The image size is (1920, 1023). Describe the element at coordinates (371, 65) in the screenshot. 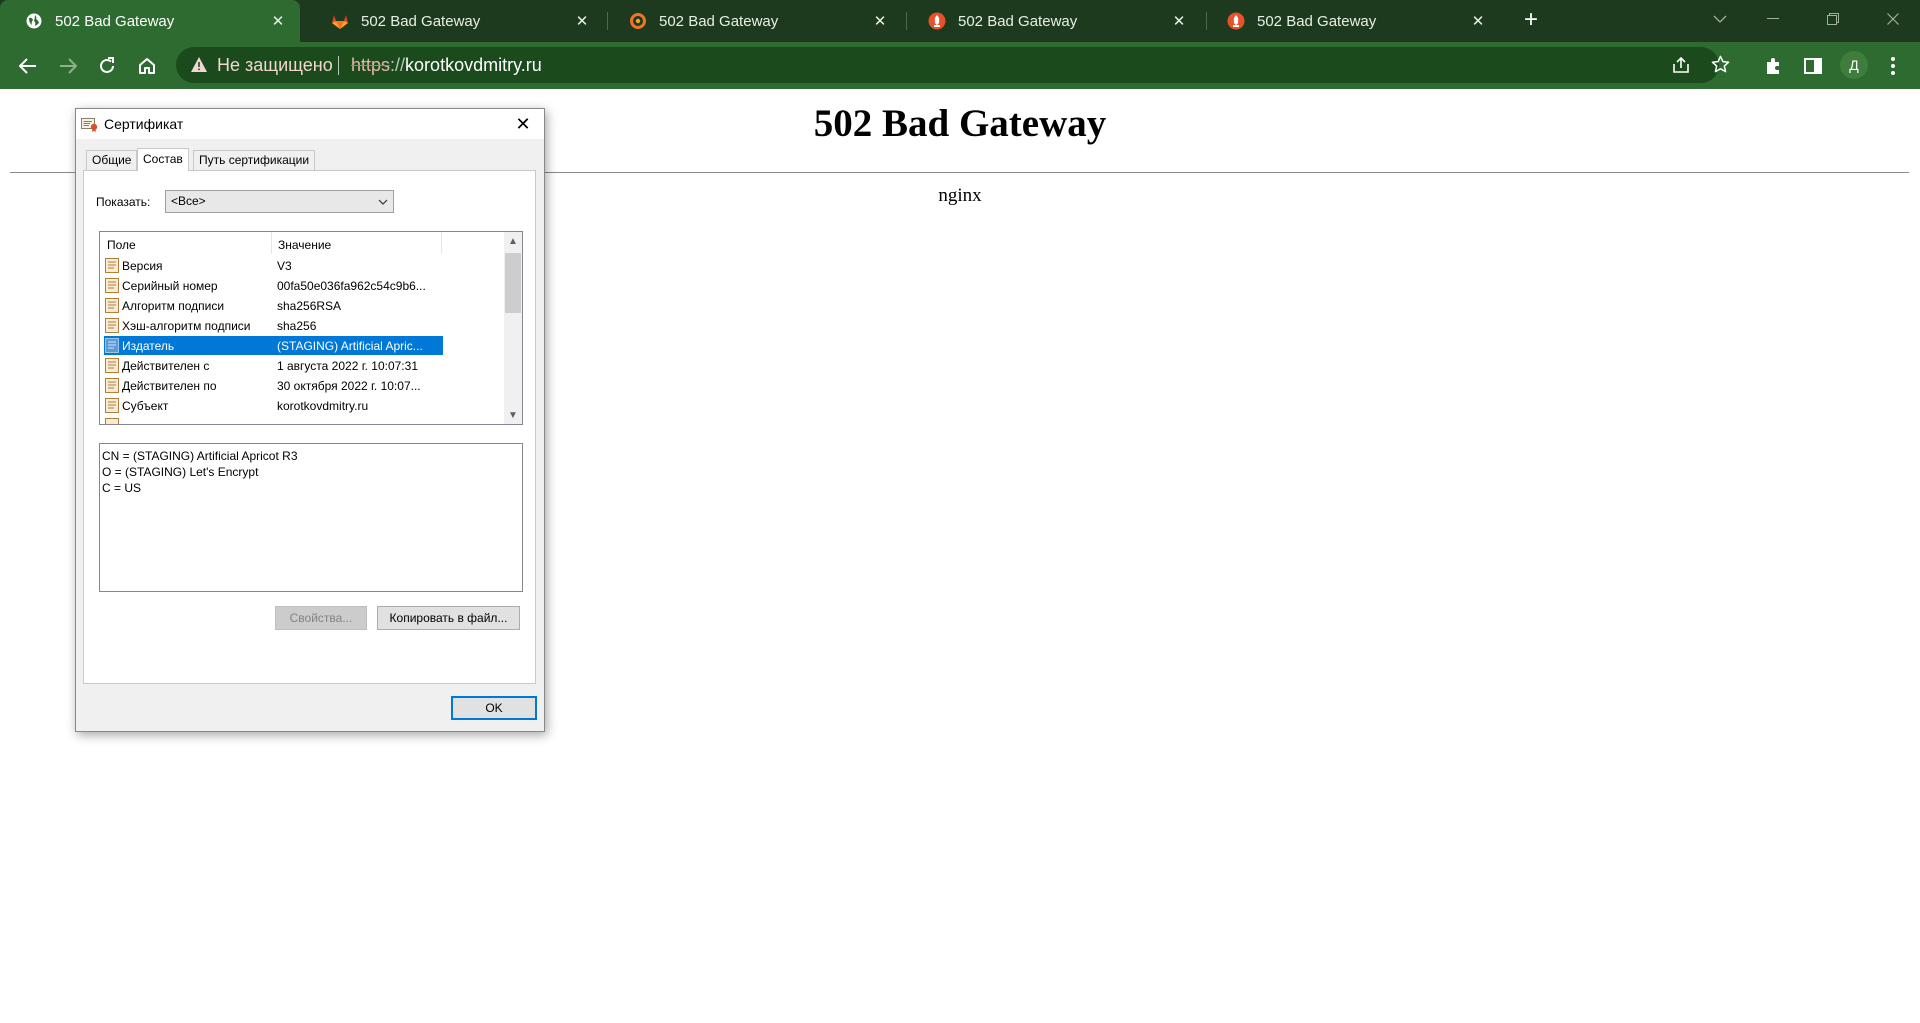

I see `url-scheme: https` at that location.